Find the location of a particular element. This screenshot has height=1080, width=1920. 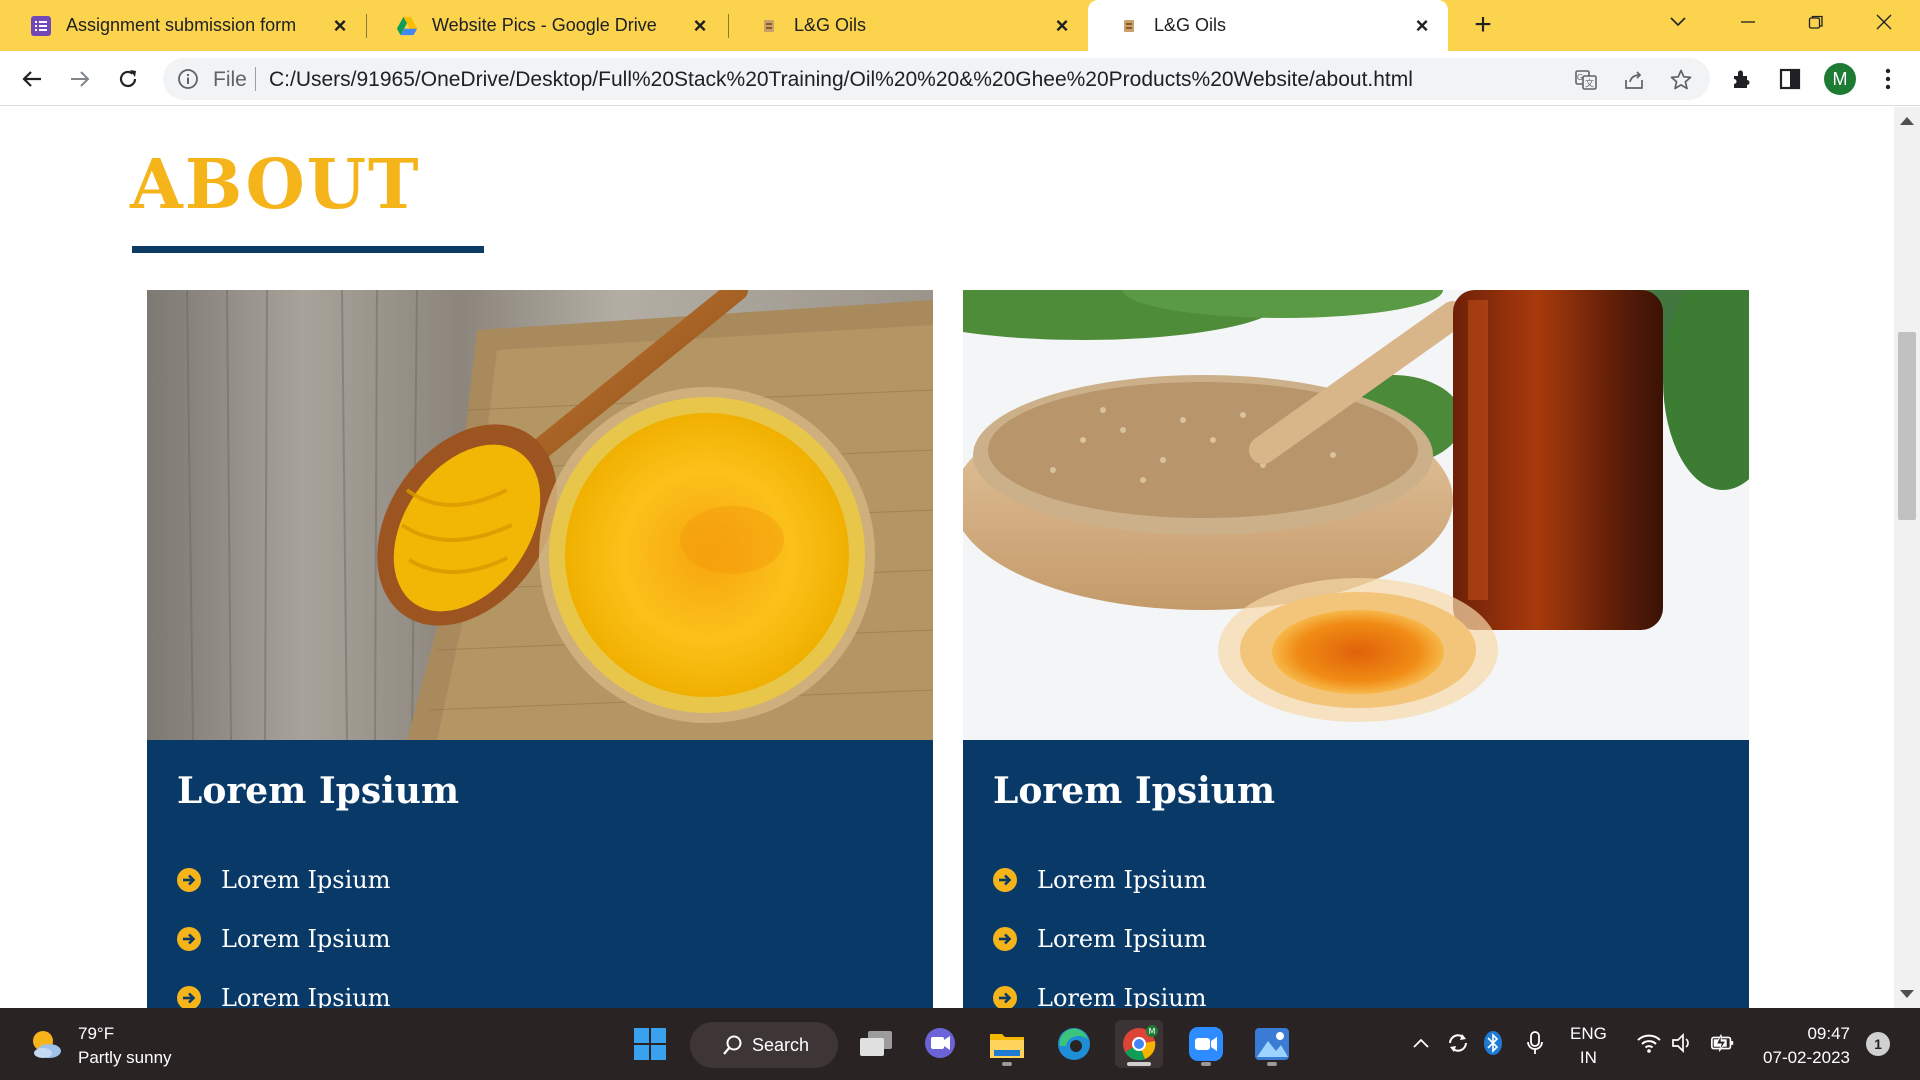

bookmark-star-icon is located at coordinates (1681, 80).